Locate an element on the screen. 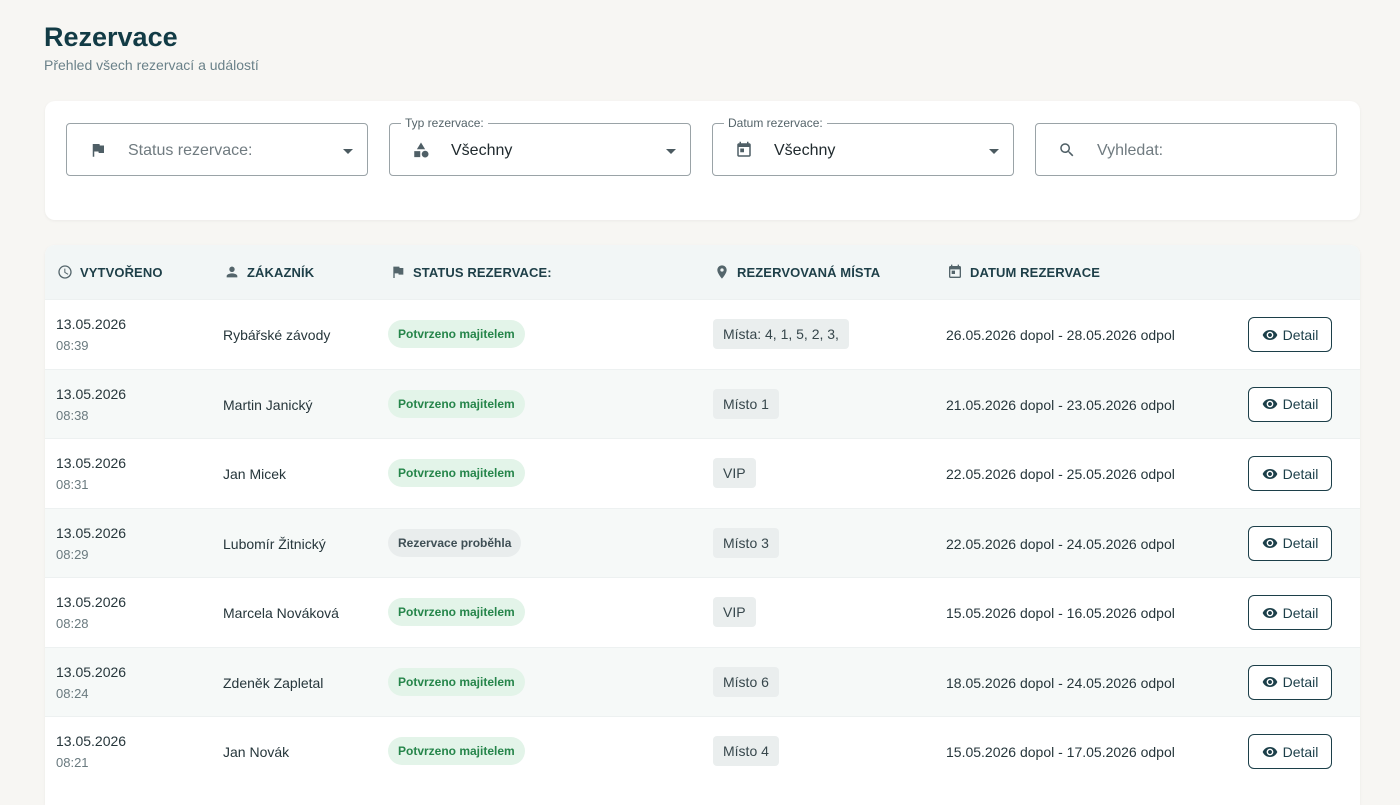  date-filter-select: Datum rezervace: Všechny is located at coordinates (863, 146).